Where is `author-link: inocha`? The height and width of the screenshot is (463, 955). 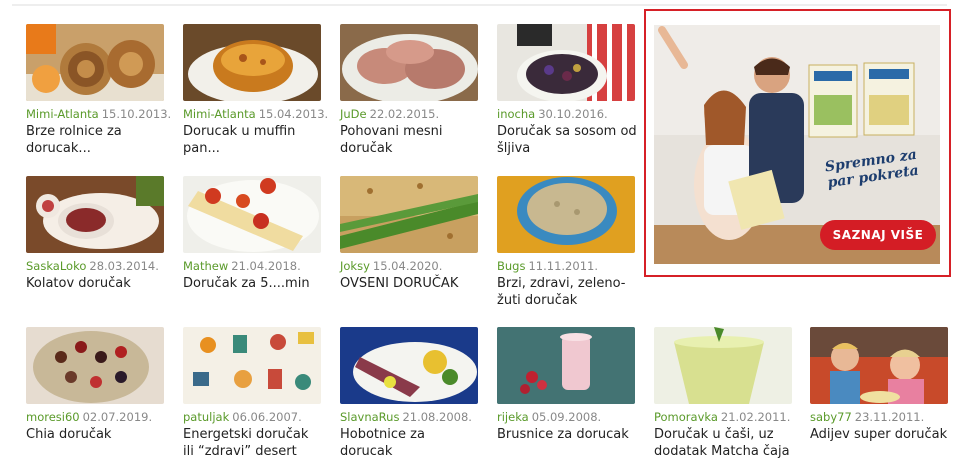 author-link: inocha is located at coordinates (516, 114).